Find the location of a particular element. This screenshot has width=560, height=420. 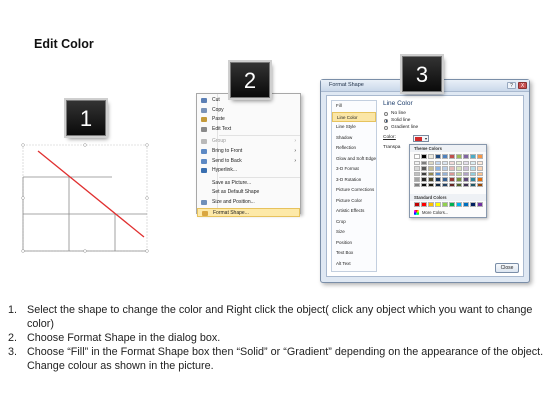

shape-drawing is located at coordinates (85, 198).